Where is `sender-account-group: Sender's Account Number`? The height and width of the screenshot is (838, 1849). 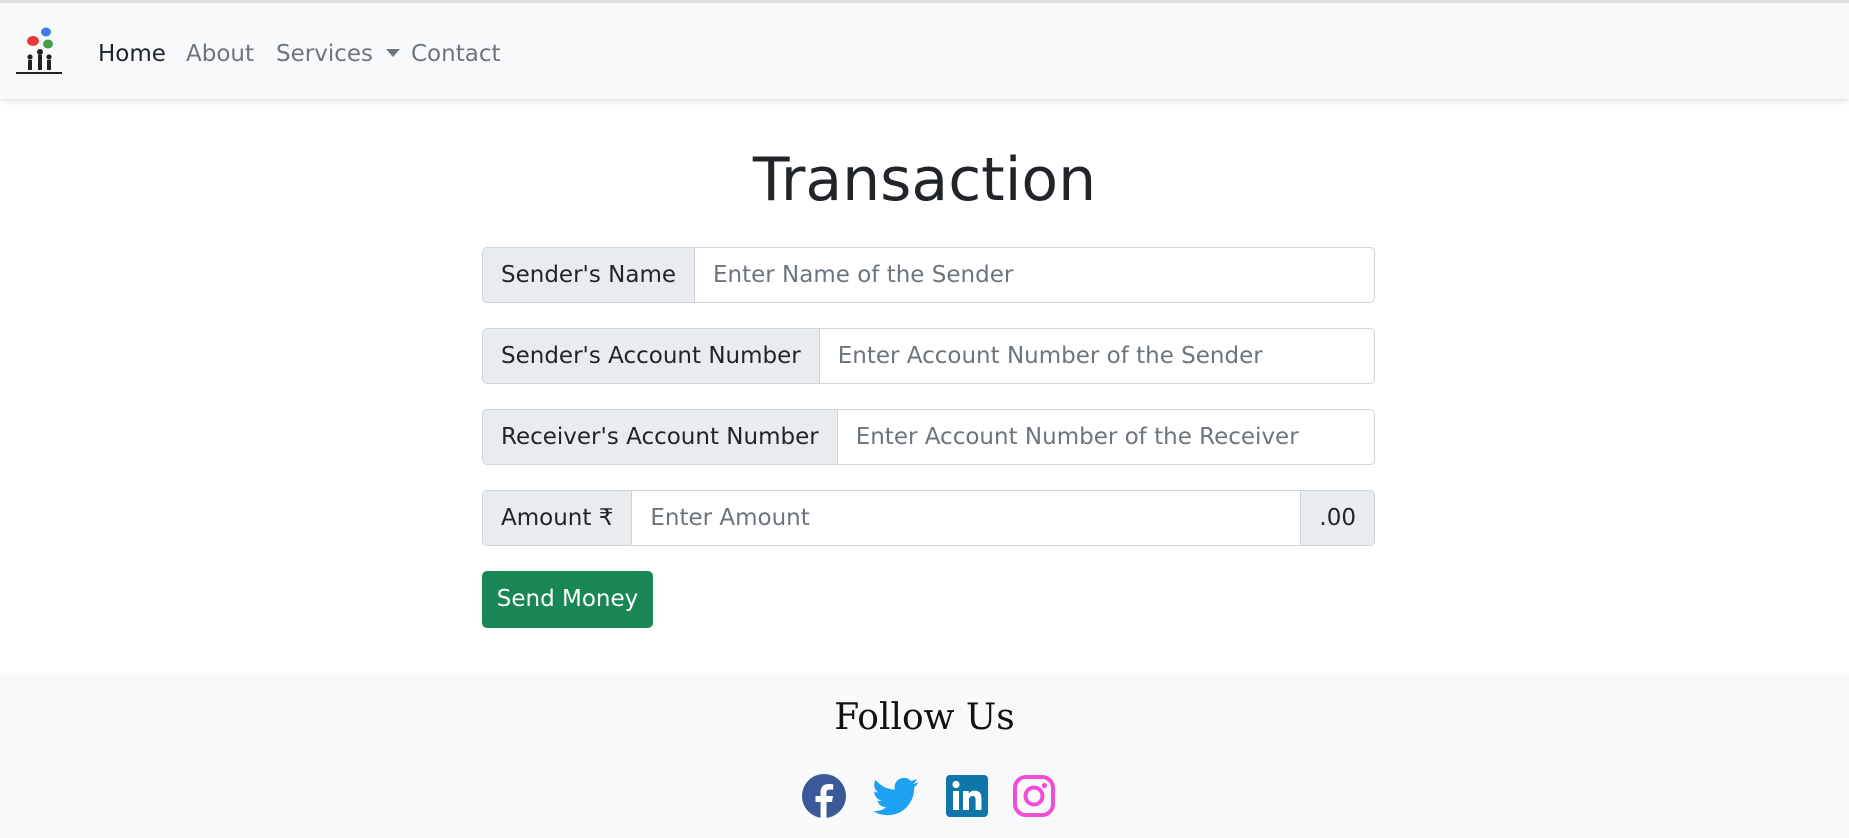 sender-account-group: Sender's Account Number is located at coordinates (928, 356).